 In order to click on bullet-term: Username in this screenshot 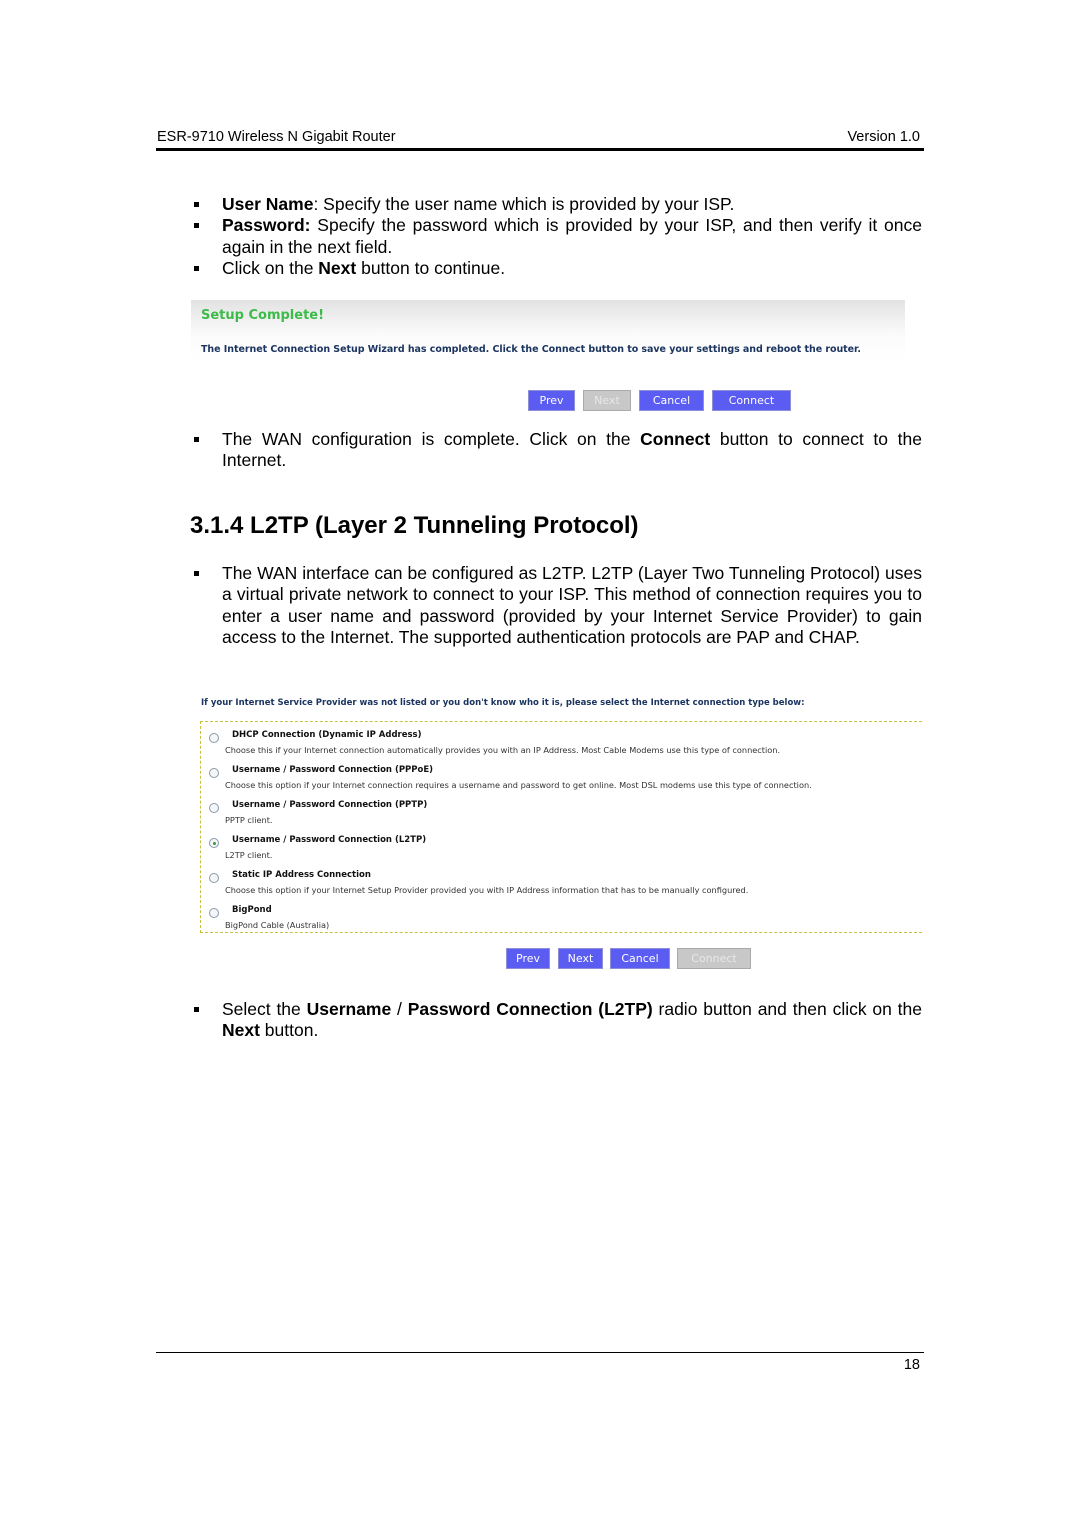, I will do `click(349, 1009)`.